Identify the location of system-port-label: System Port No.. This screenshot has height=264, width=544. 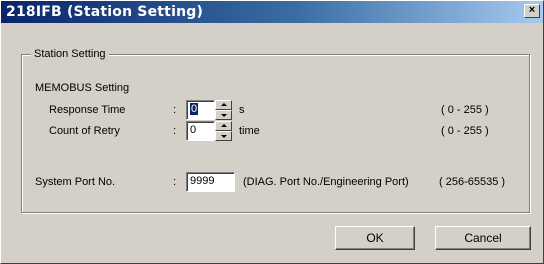
(75, 182).